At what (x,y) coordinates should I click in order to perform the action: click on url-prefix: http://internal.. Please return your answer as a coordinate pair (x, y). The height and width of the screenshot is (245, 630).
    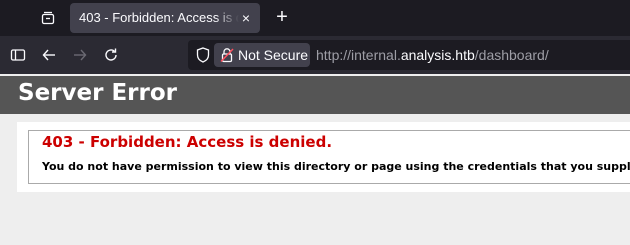
    Looking at the image, I should click on (358, 55).